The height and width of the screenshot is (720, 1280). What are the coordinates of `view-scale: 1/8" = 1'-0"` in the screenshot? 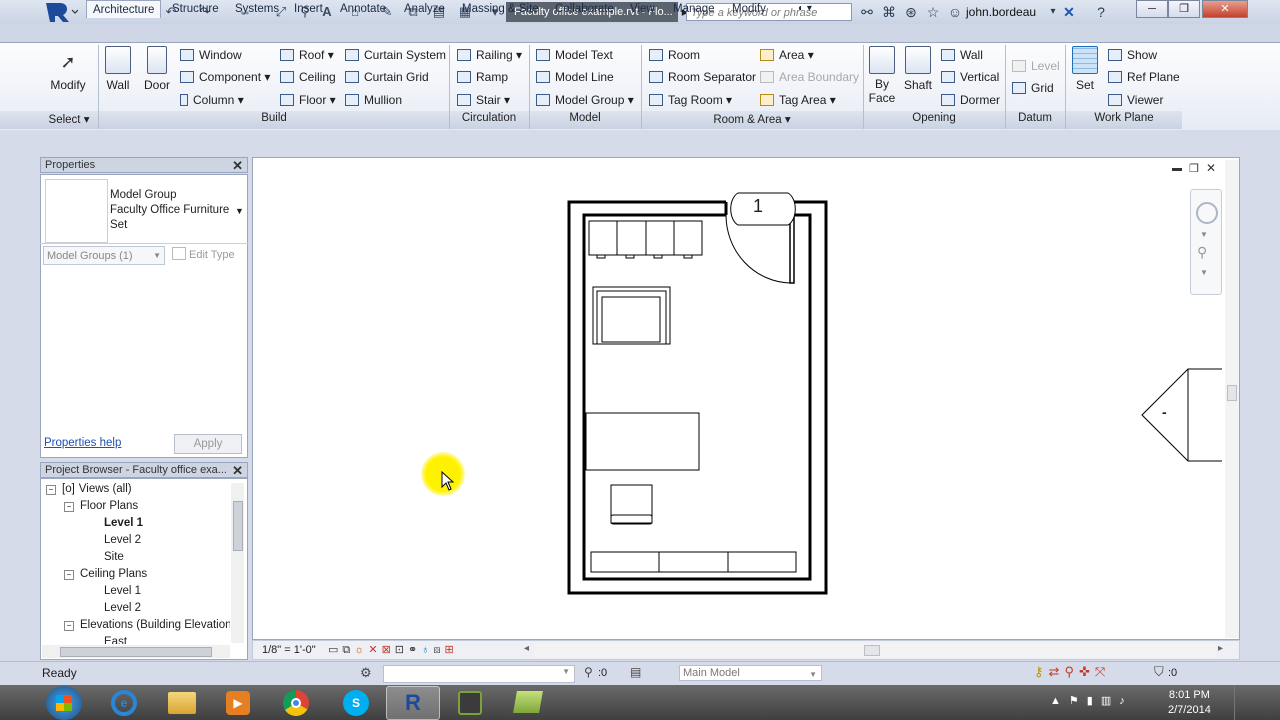 It's located at (289, 650).